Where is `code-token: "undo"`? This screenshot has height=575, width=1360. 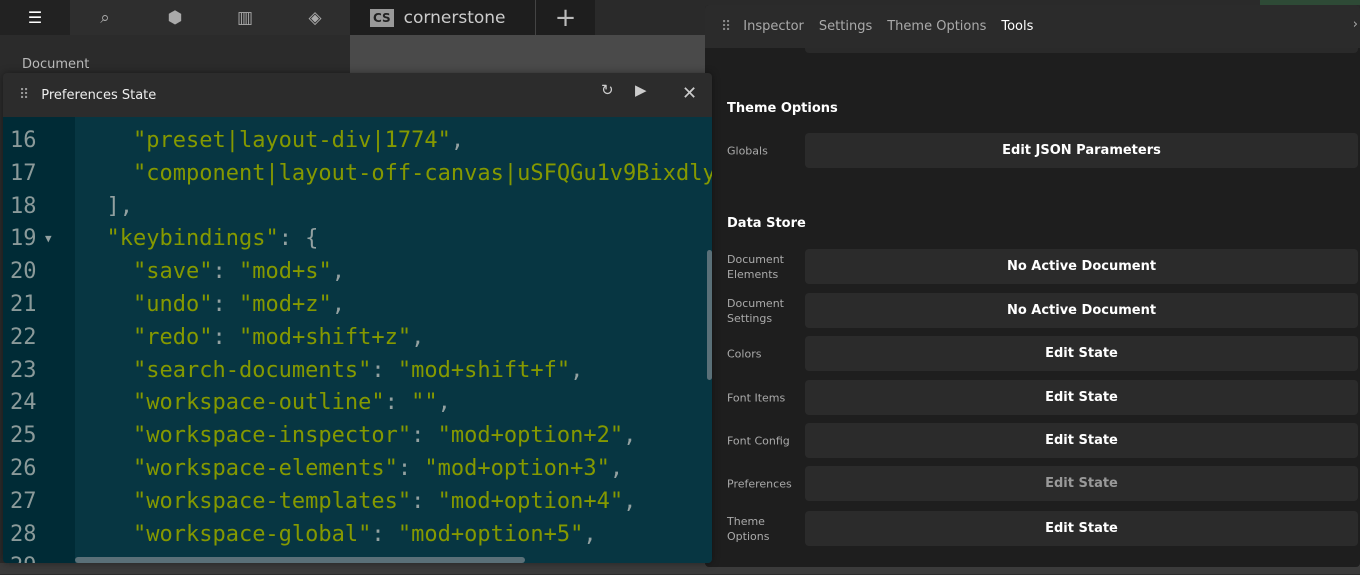
code-token: "undo" is located at coordinates (172, 304).